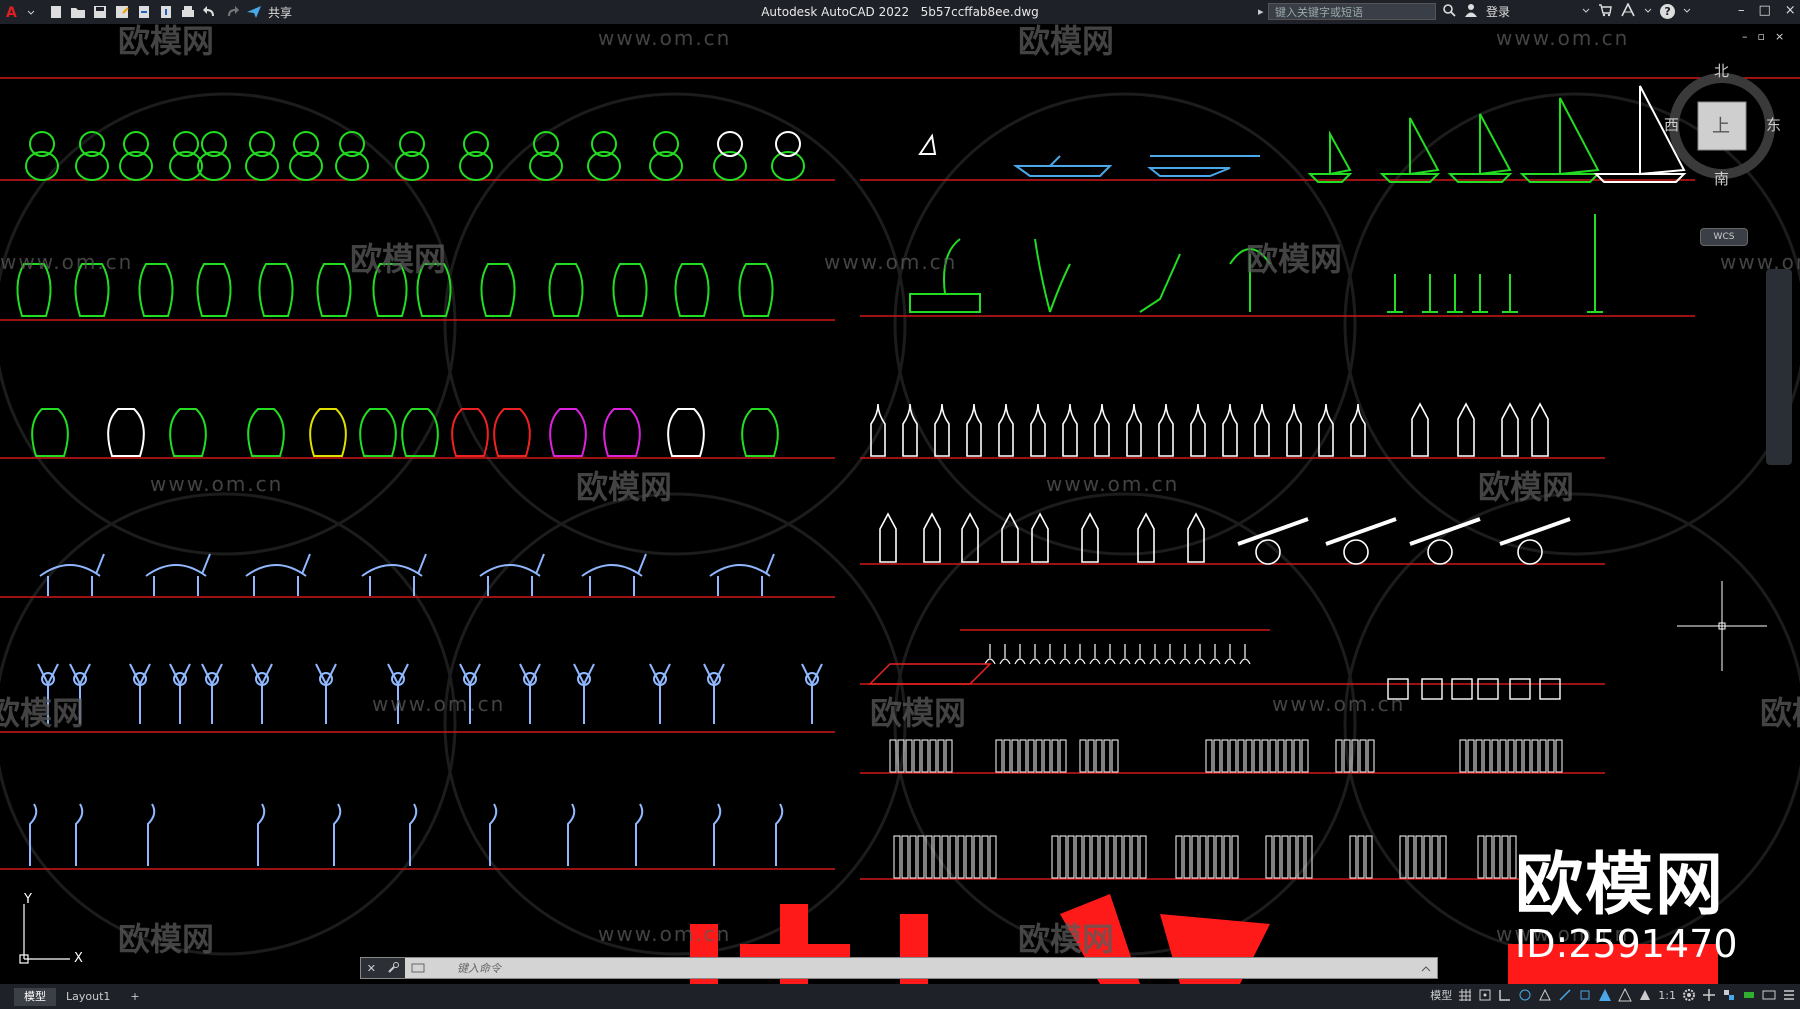 Image resolution: width=1800 pixels, height=1009 pixels. What do you see at coordinates (1741, 10) in the screenshot?
I see `minimize-button: –` at bounding box center [1741, 10].